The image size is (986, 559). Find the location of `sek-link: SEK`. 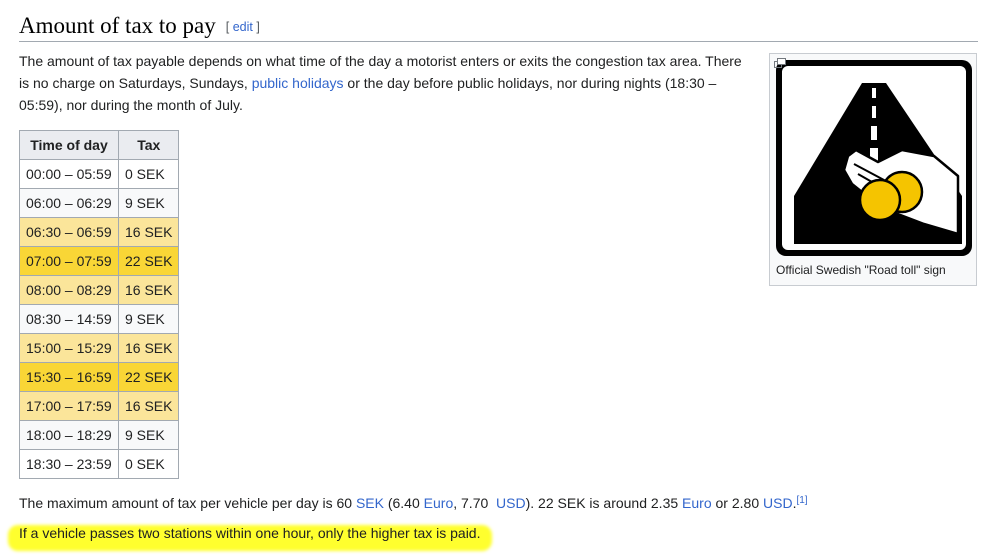

sek-link: SEK is located at coordinates (370, 503).